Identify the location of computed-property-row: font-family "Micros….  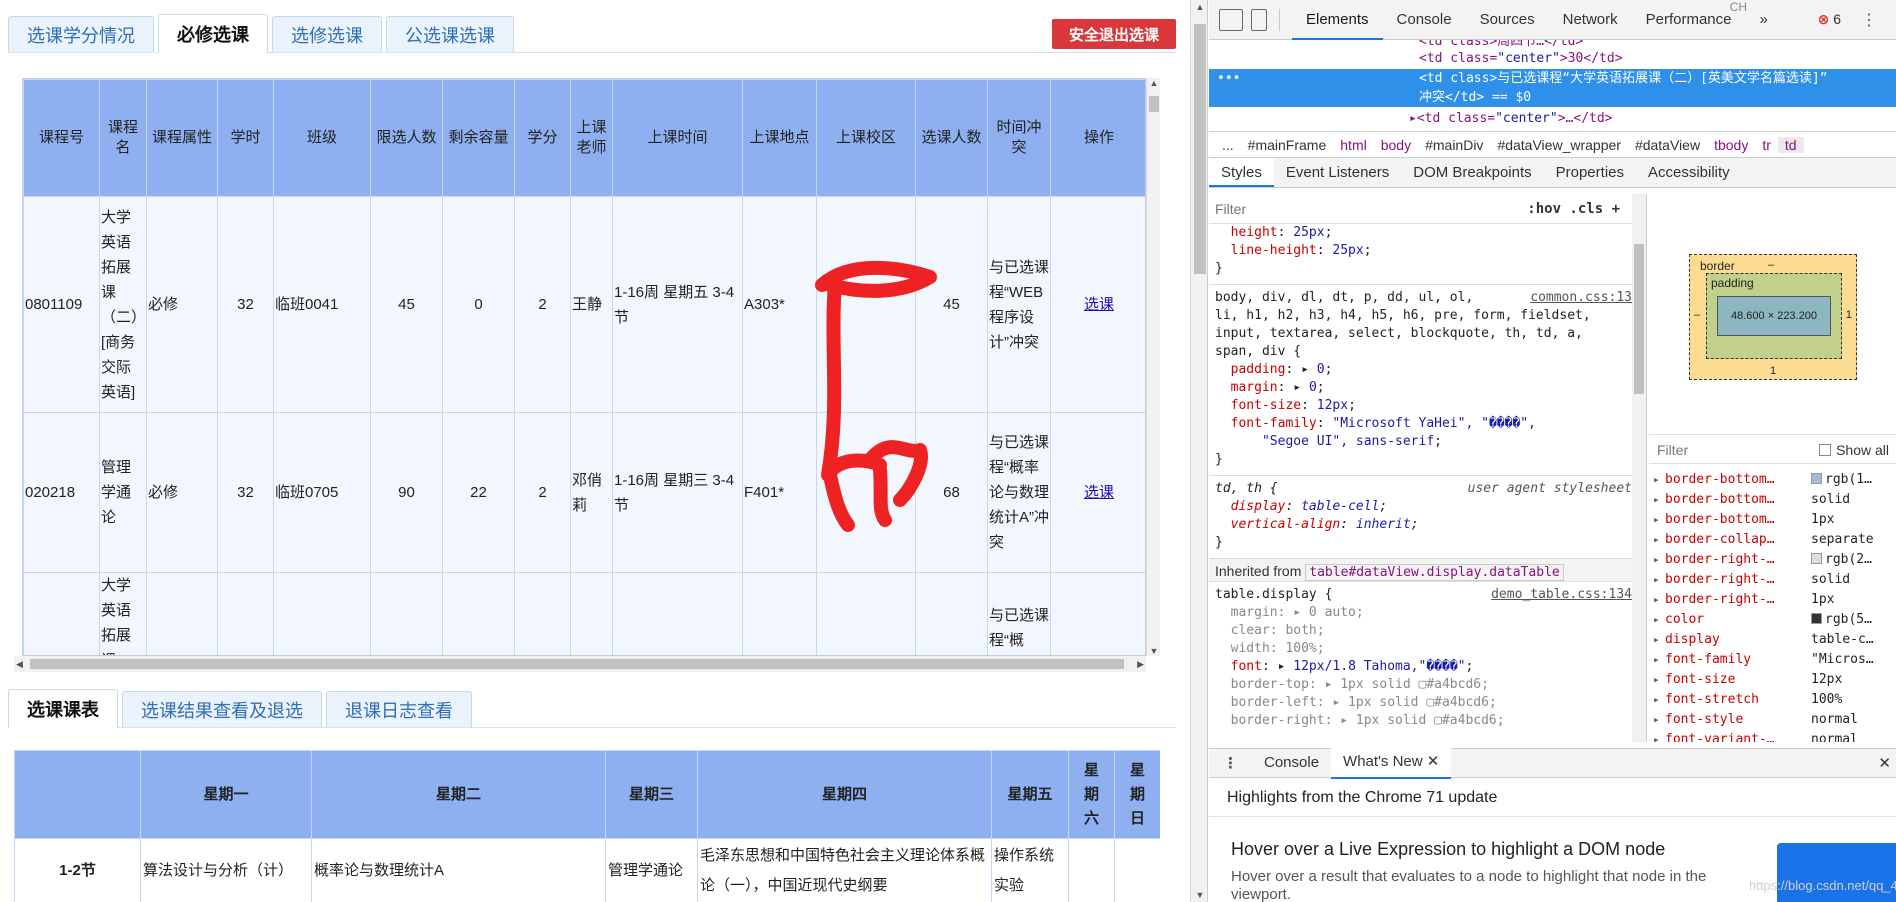
(1772, 660).